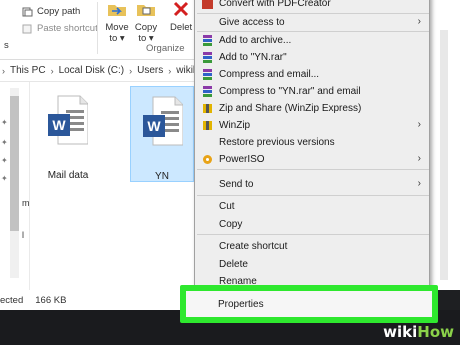 The width and height of the screenshot is (460, 345). Describe the element at coordinates (68, 175) in the screenshot. I see `file-name: Mail data` at that location.